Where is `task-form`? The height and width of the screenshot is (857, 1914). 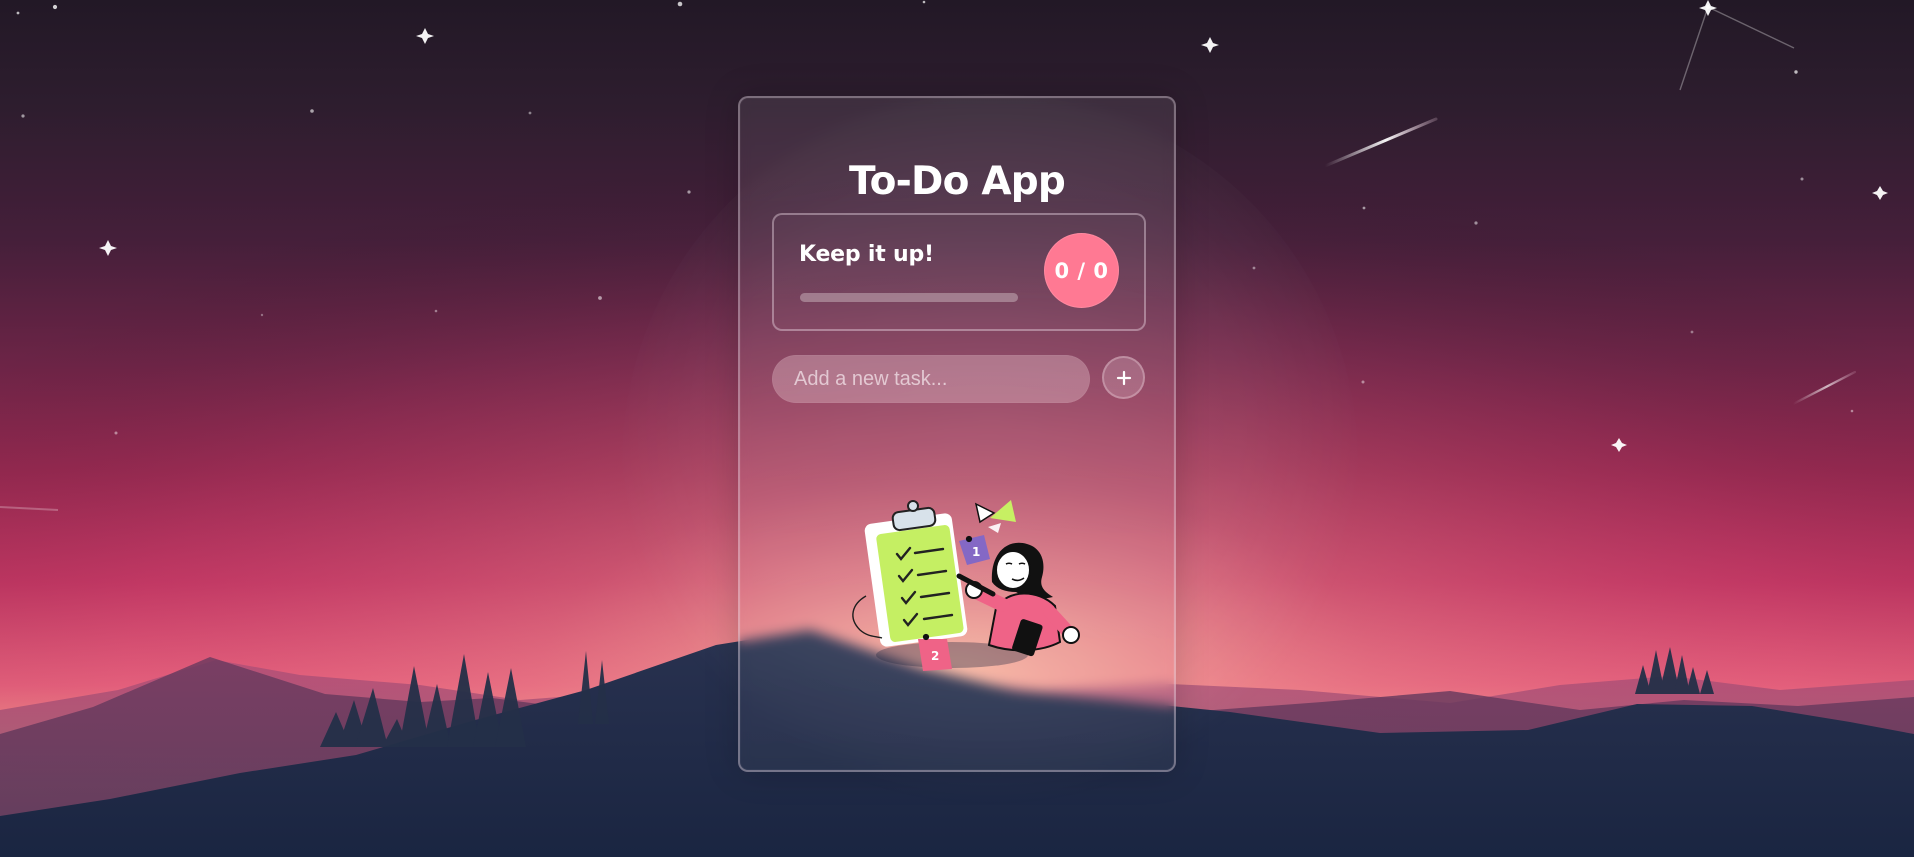 task-form is located at coordinates (958, 379).